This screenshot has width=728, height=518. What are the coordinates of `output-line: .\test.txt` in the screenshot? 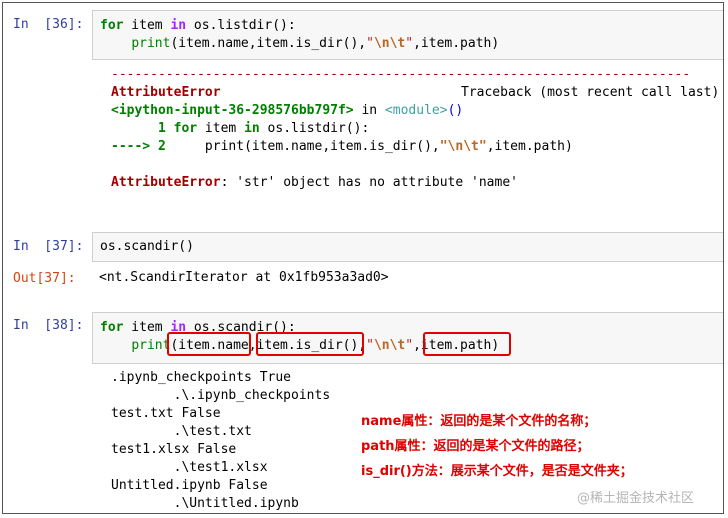 It's located at (181, 431).